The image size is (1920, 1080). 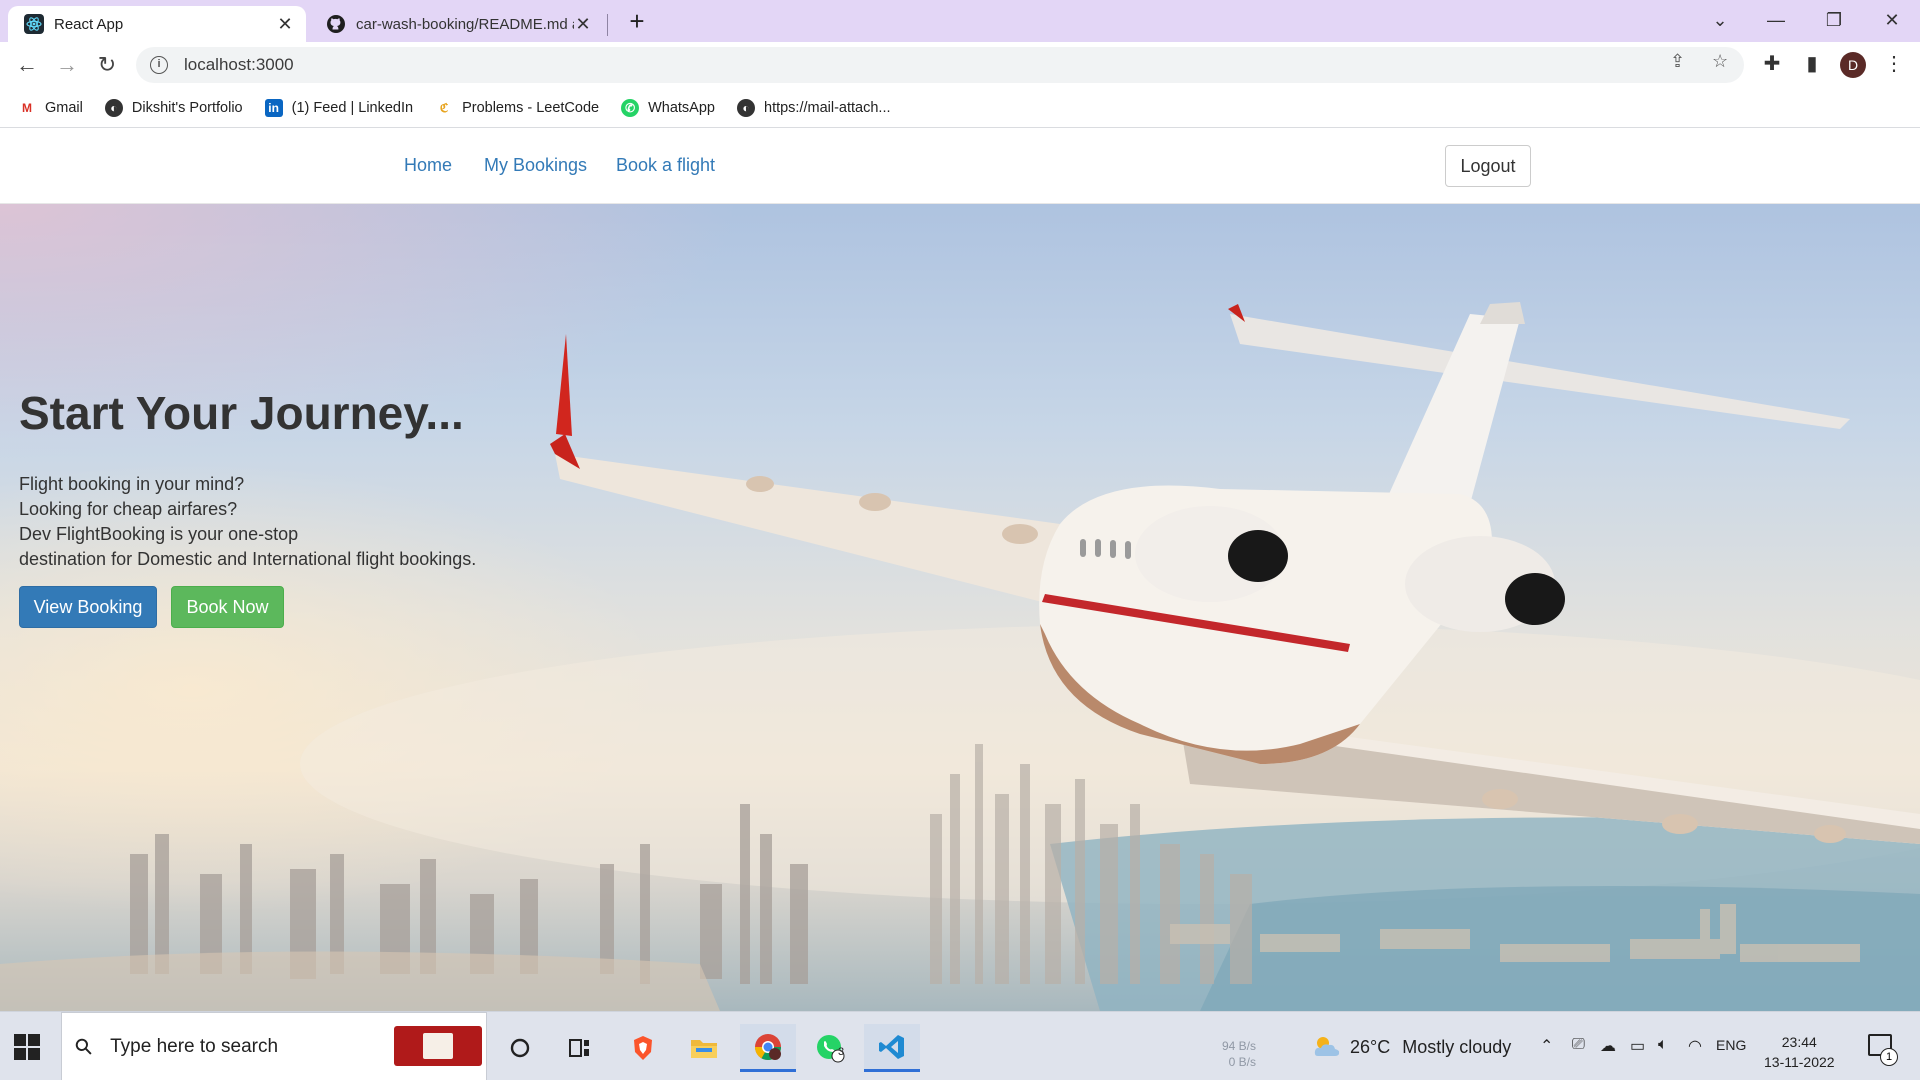 What do you see at coordinates (1892, 21) in the screenshot?
I see `close-window-icon: ✕` at bounding box center [1892, 21].